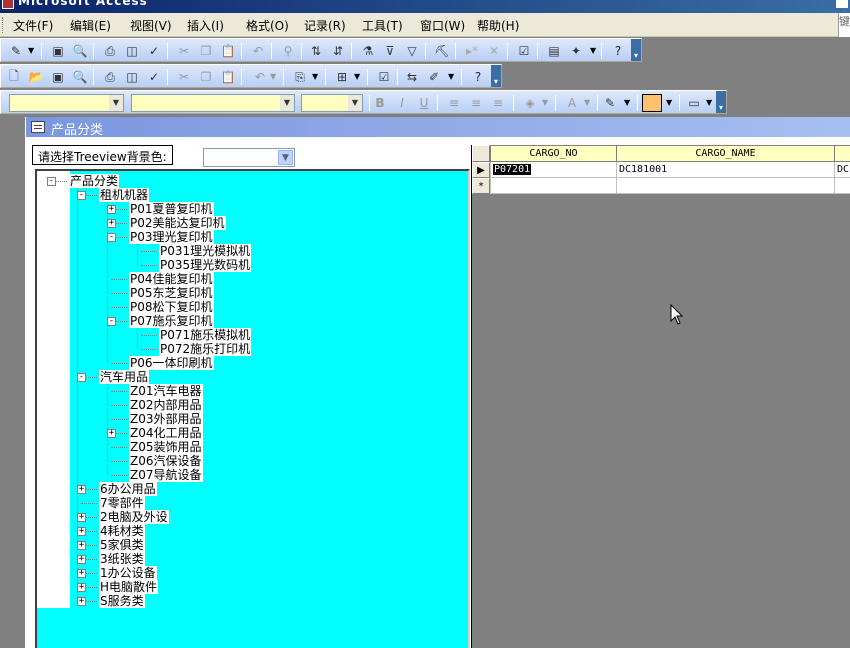  I want to click on tree-node: Z05装饰用品, so click(166, 447).